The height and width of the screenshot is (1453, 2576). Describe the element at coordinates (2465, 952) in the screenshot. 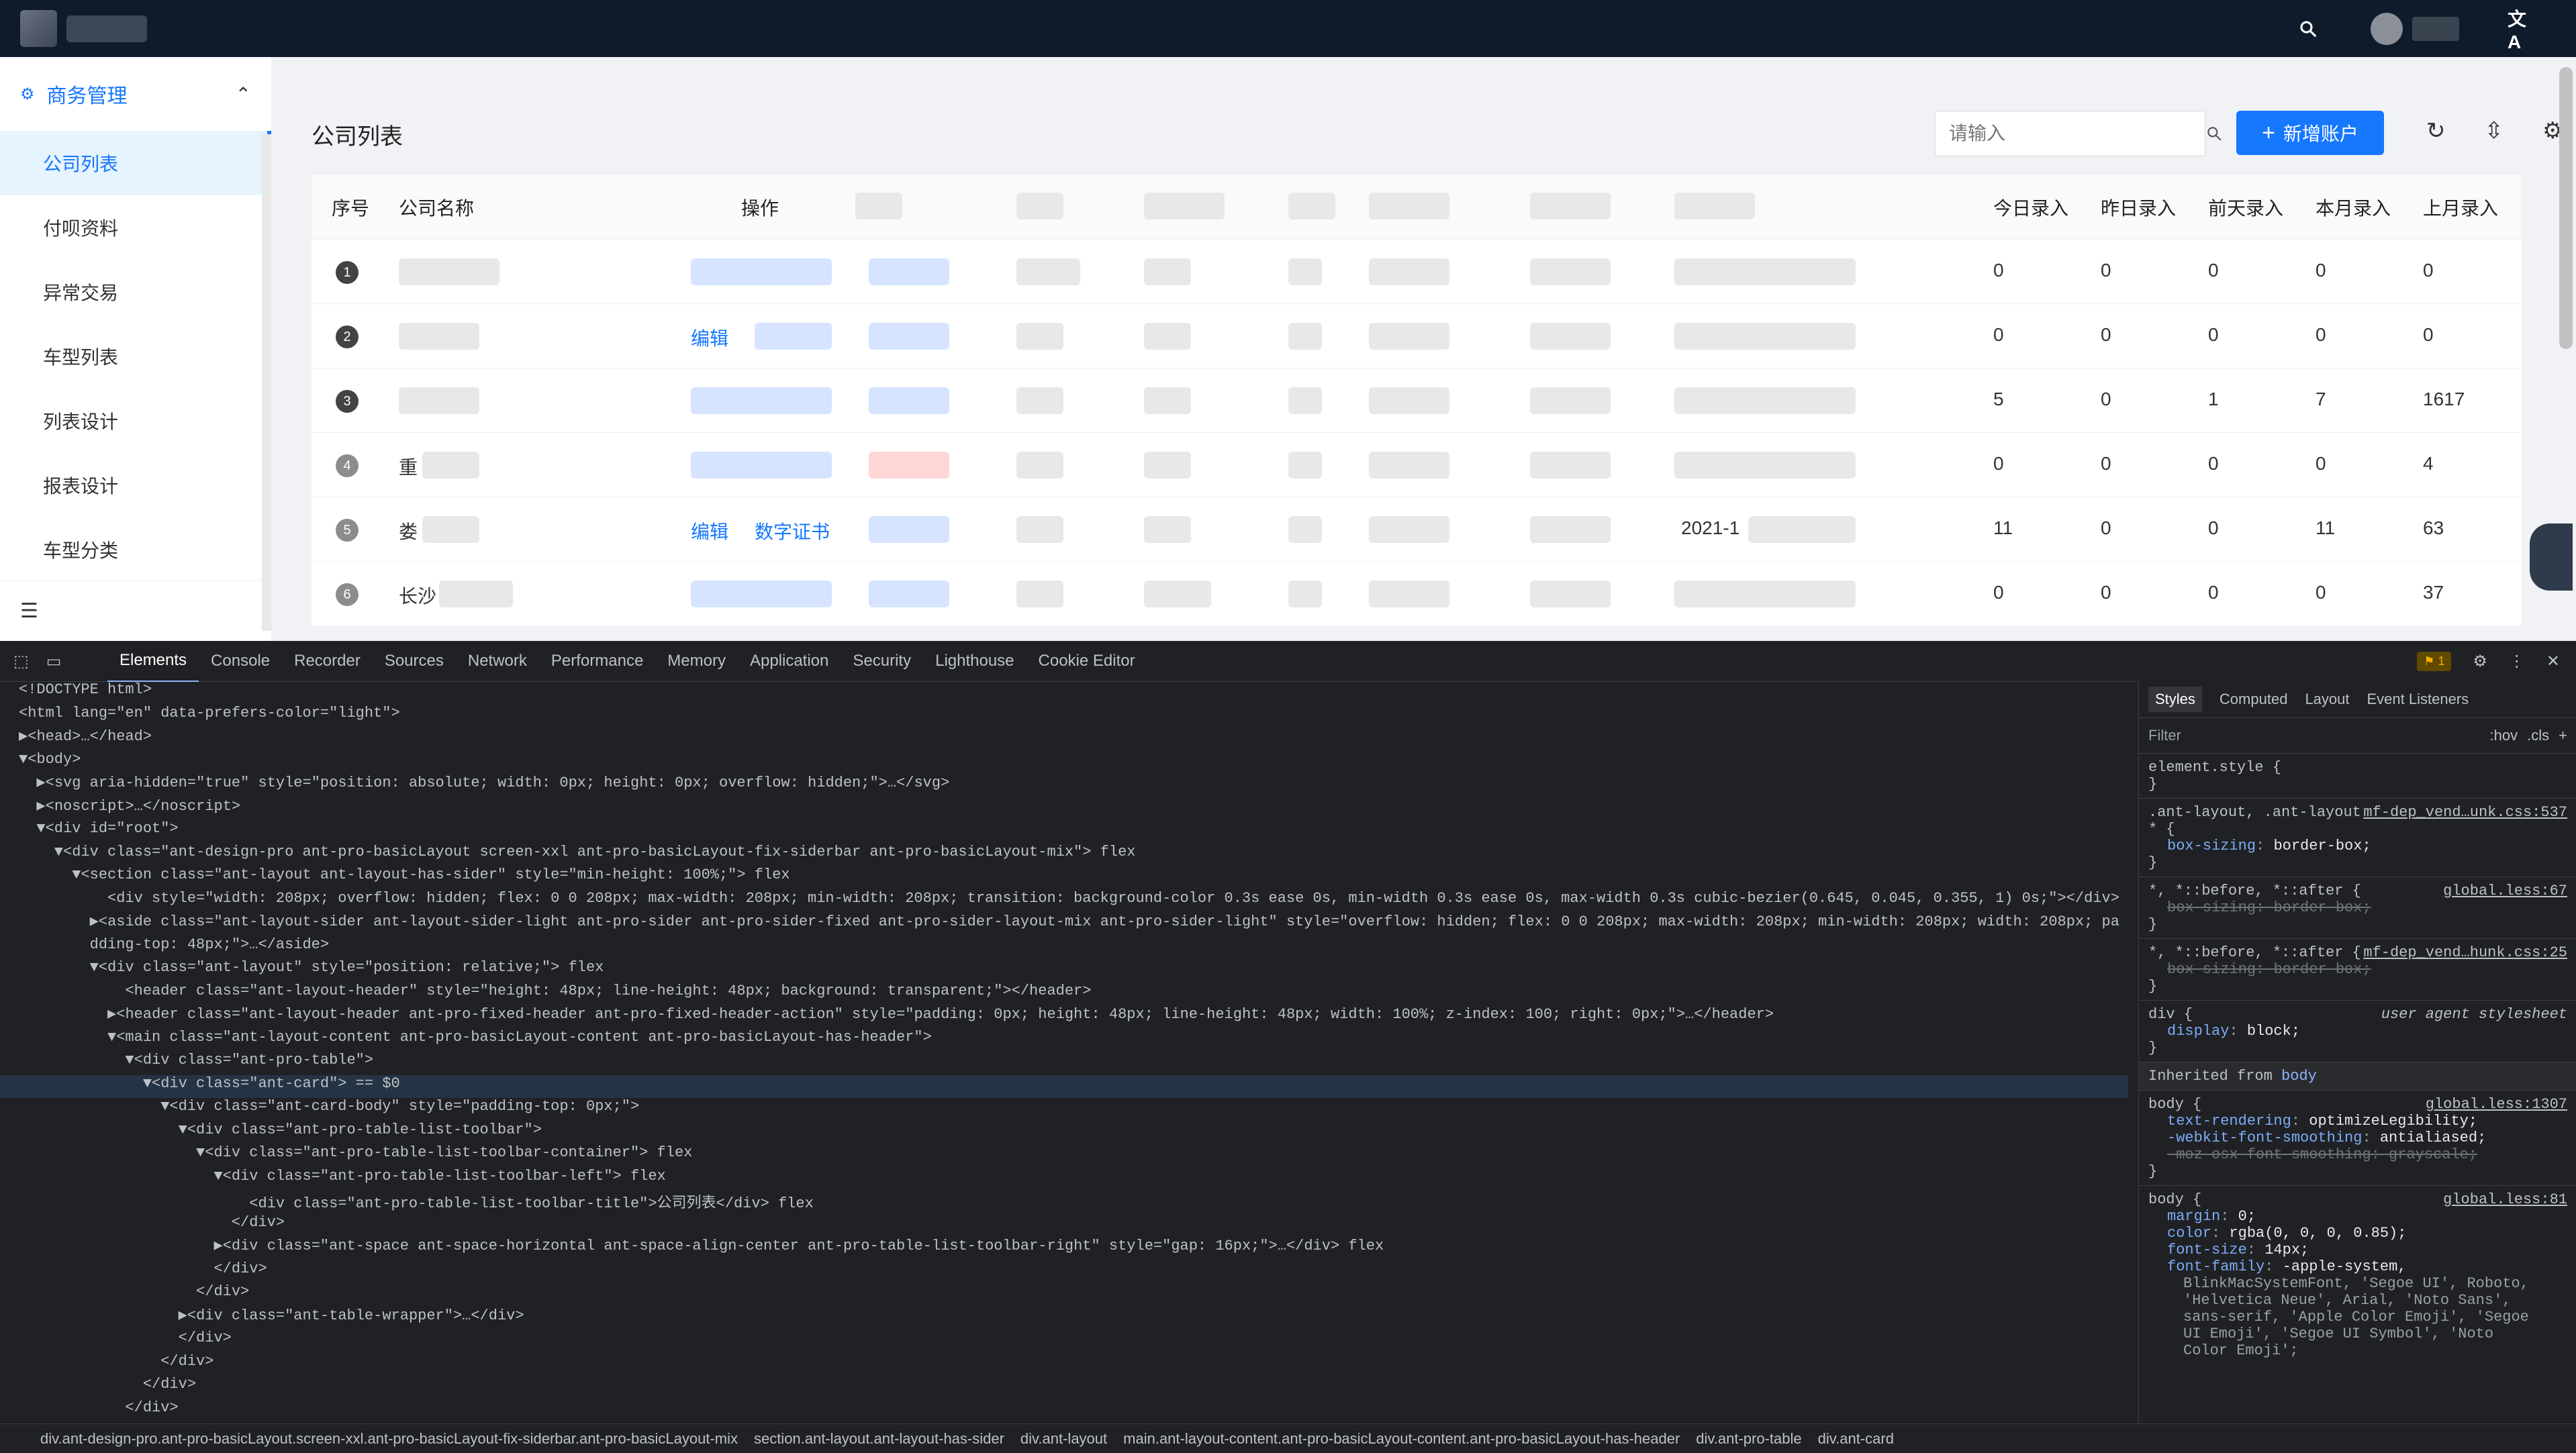

I see `rule-source: mf-dep_vend…hunk.css:25` at that location.